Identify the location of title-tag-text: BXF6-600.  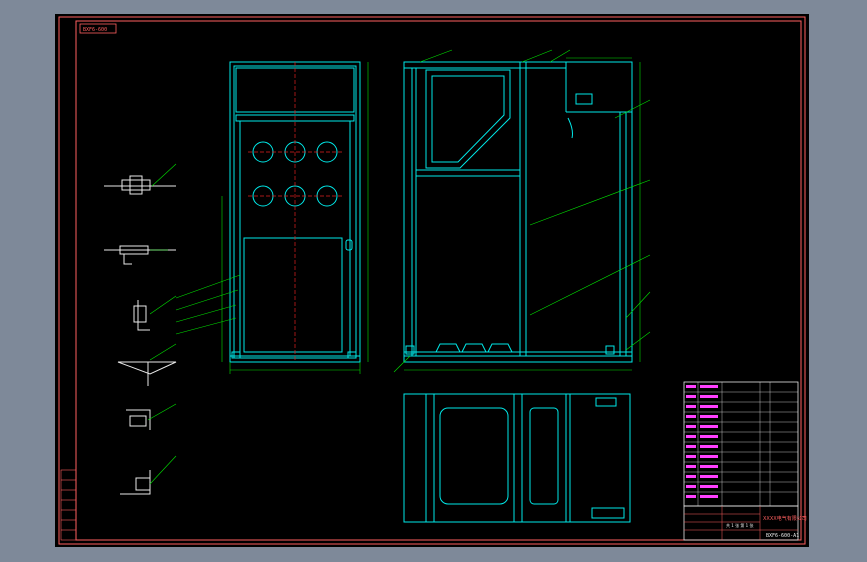
(95, 30).